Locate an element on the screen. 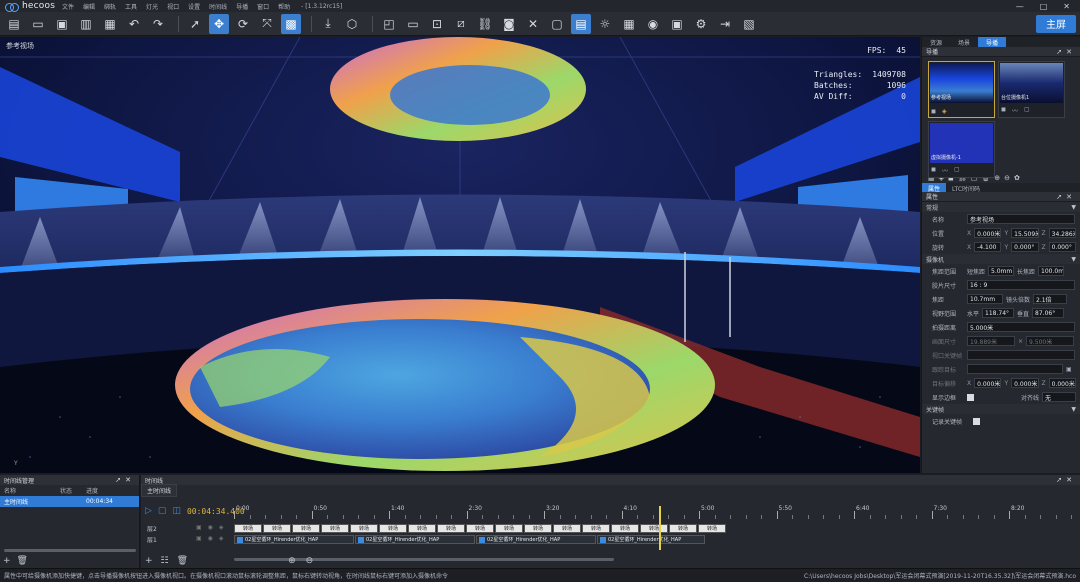 The height and width of the screenshot is (582, 1080). clip-icon: ▣ is located at coordinates (677, 24).